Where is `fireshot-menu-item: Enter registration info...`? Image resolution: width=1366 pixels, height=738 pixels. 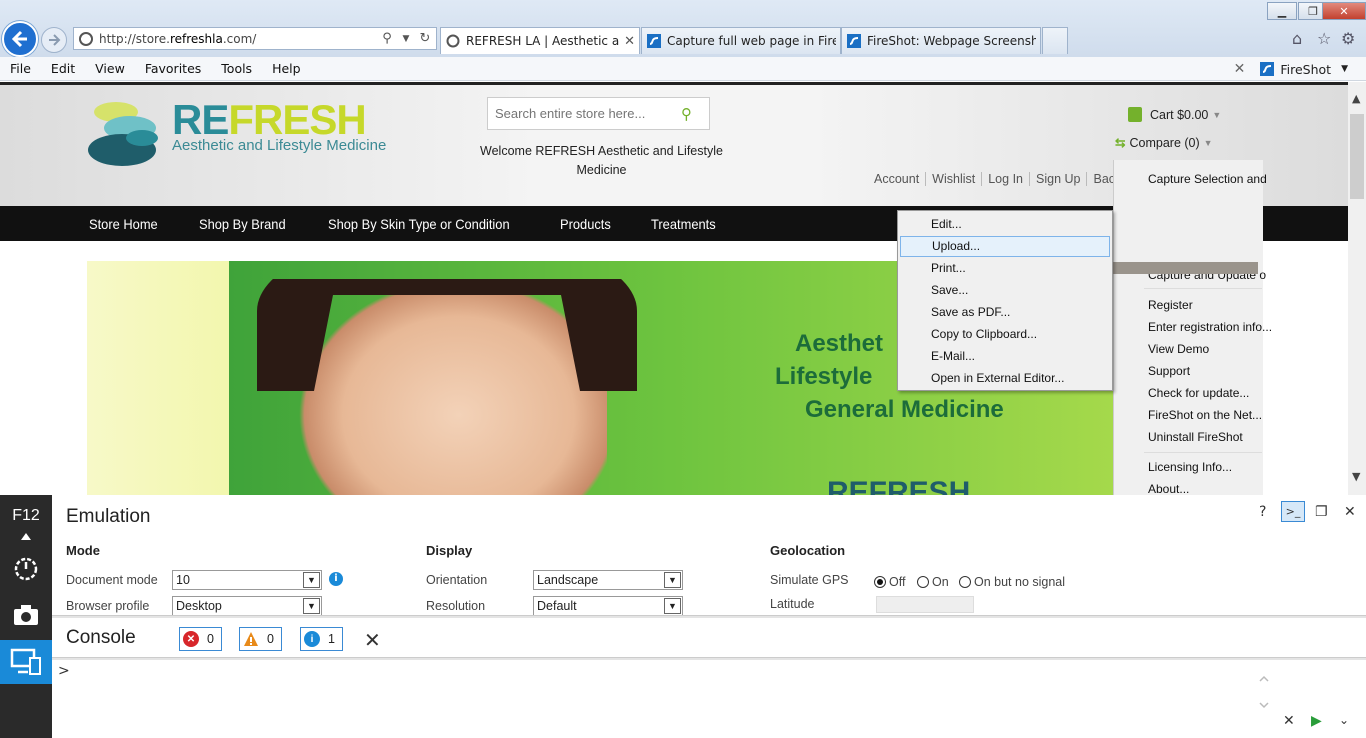
fireshot-menu-item: Enter registration info... is located at coordinates (1210, 327).